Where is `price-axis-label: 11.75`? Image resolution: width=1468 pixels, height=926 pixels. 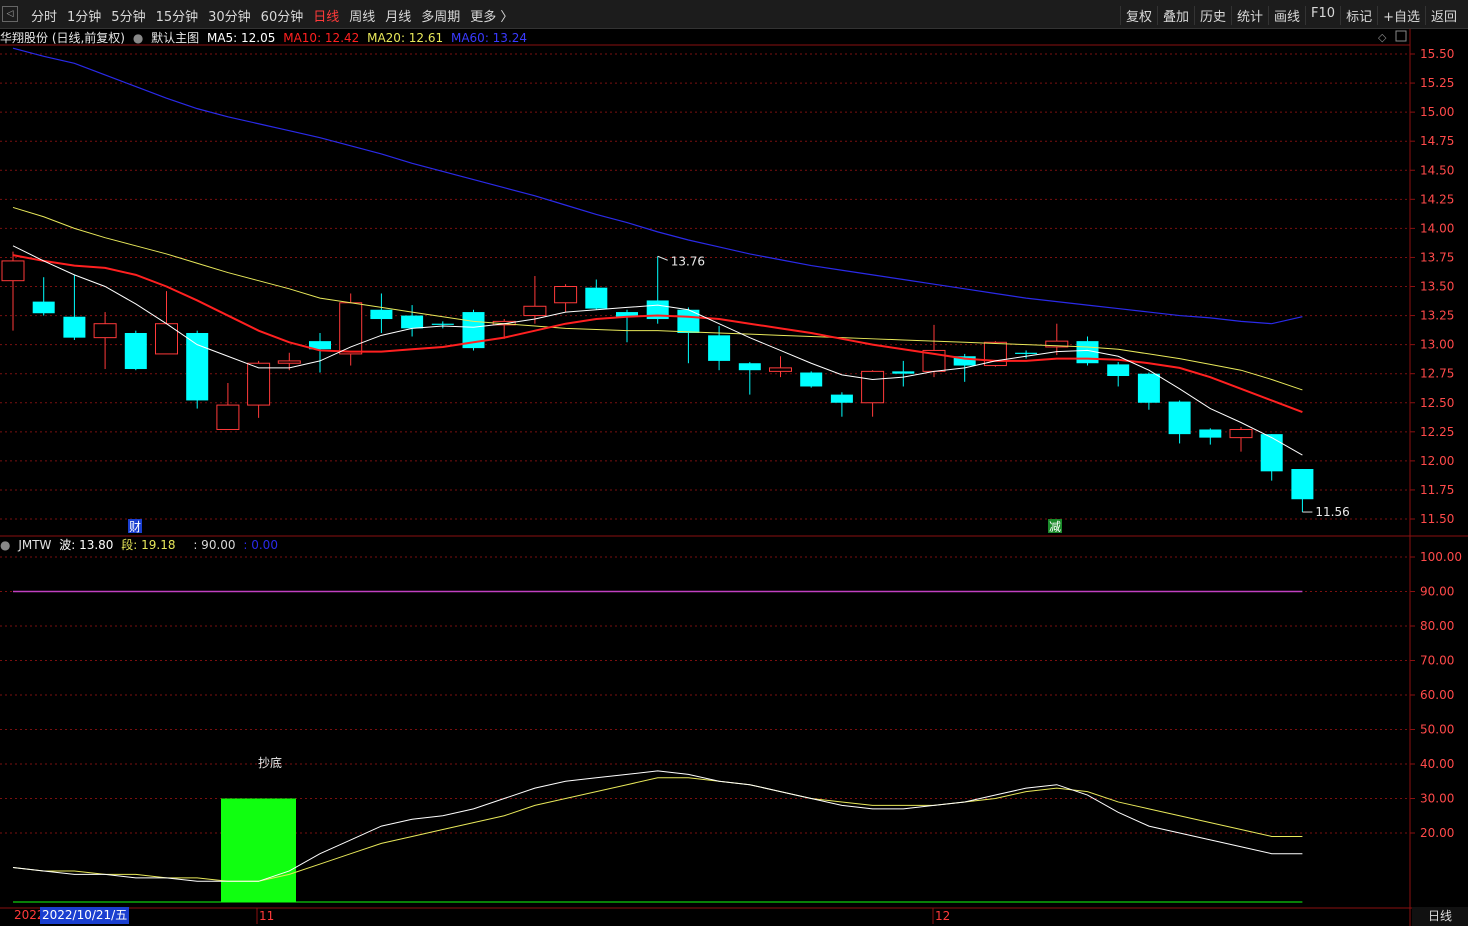
price-axis-label: 11.75 is located at coordinates (1437, 490).